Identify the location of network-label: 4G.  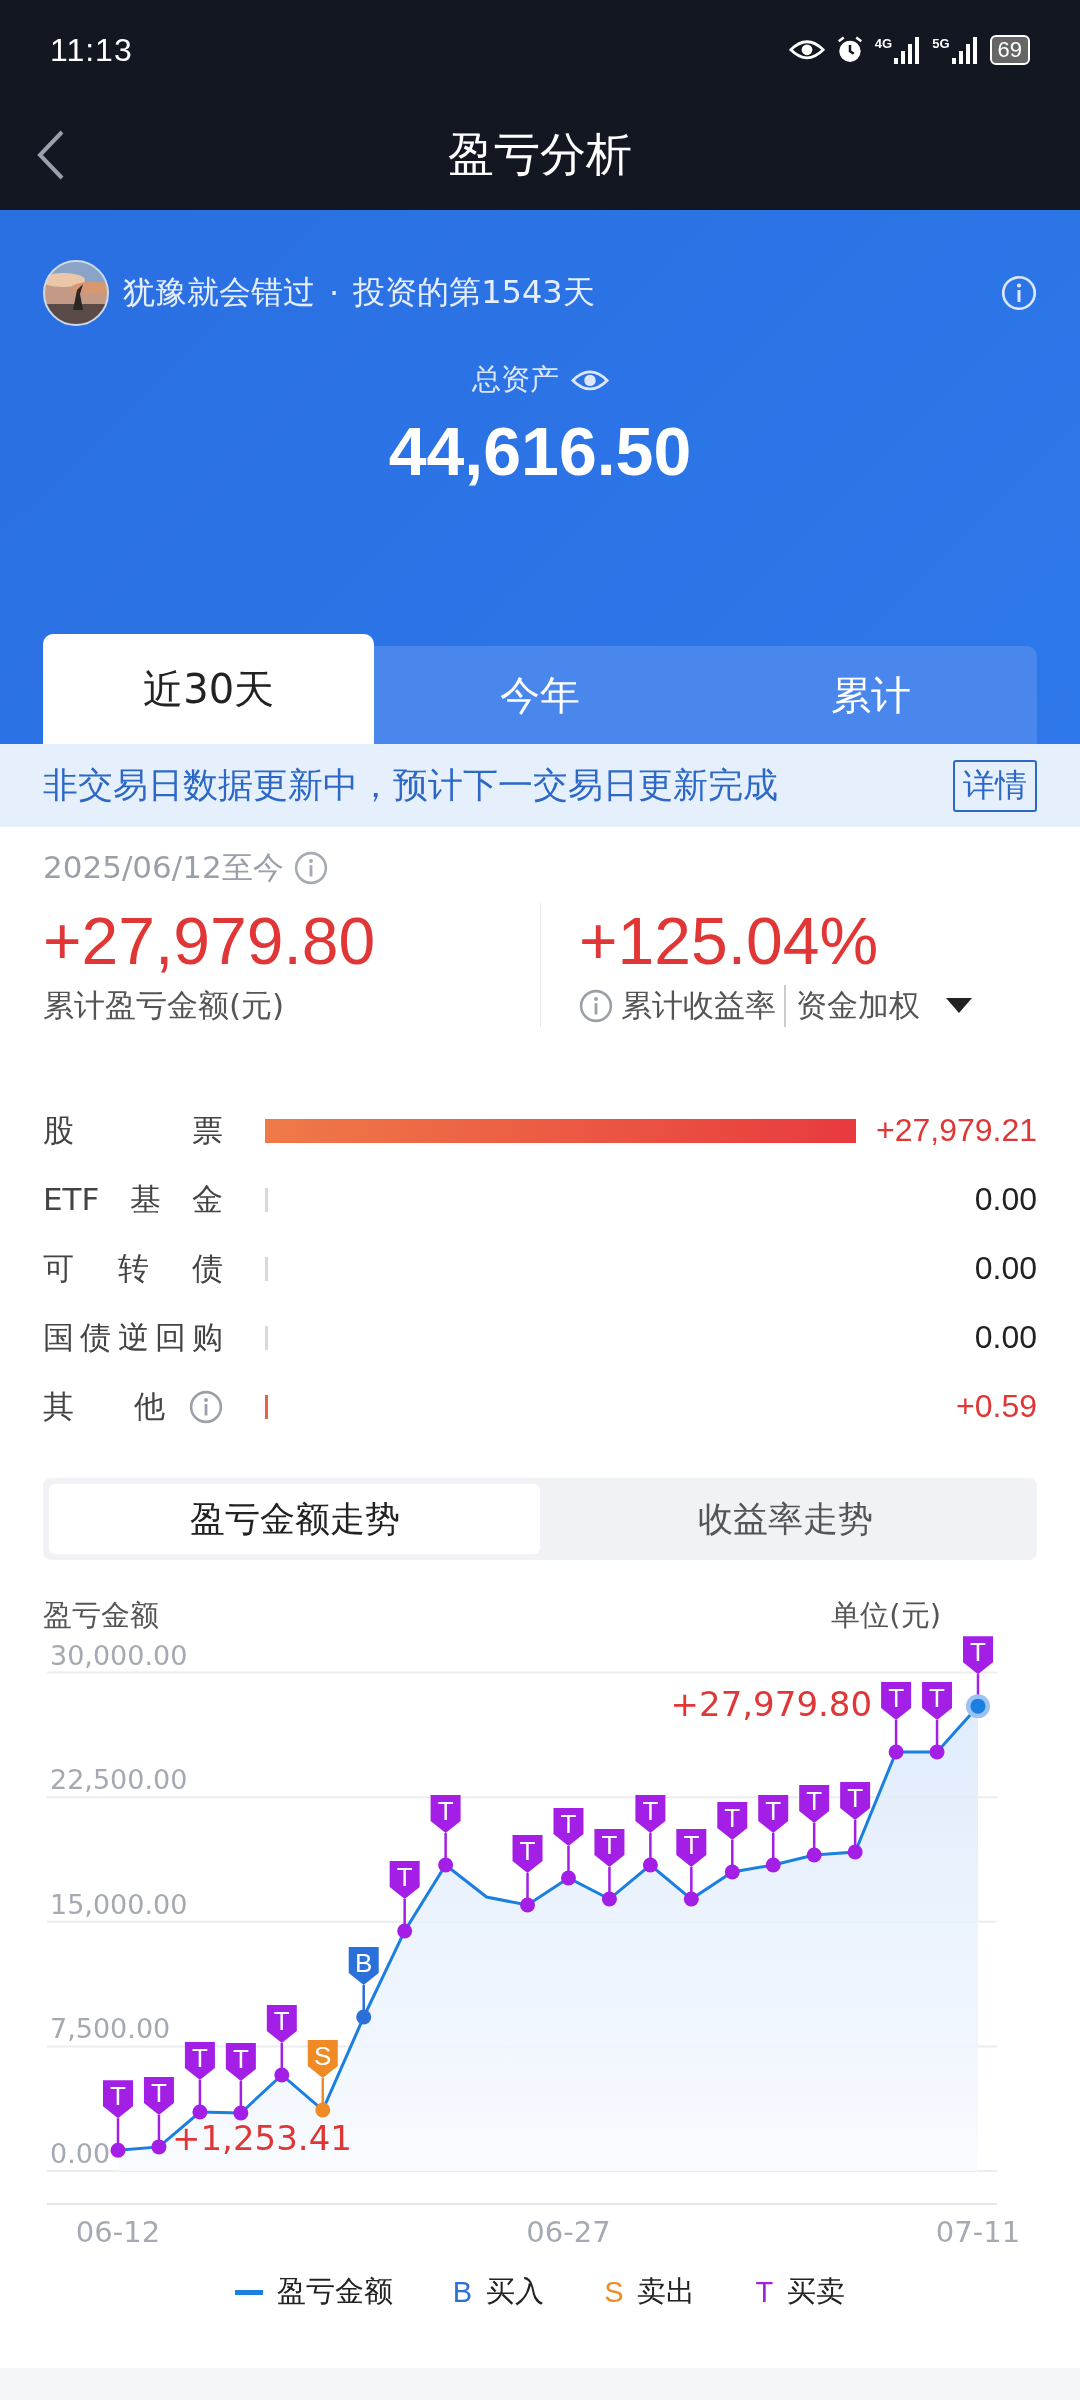
(883, 43).